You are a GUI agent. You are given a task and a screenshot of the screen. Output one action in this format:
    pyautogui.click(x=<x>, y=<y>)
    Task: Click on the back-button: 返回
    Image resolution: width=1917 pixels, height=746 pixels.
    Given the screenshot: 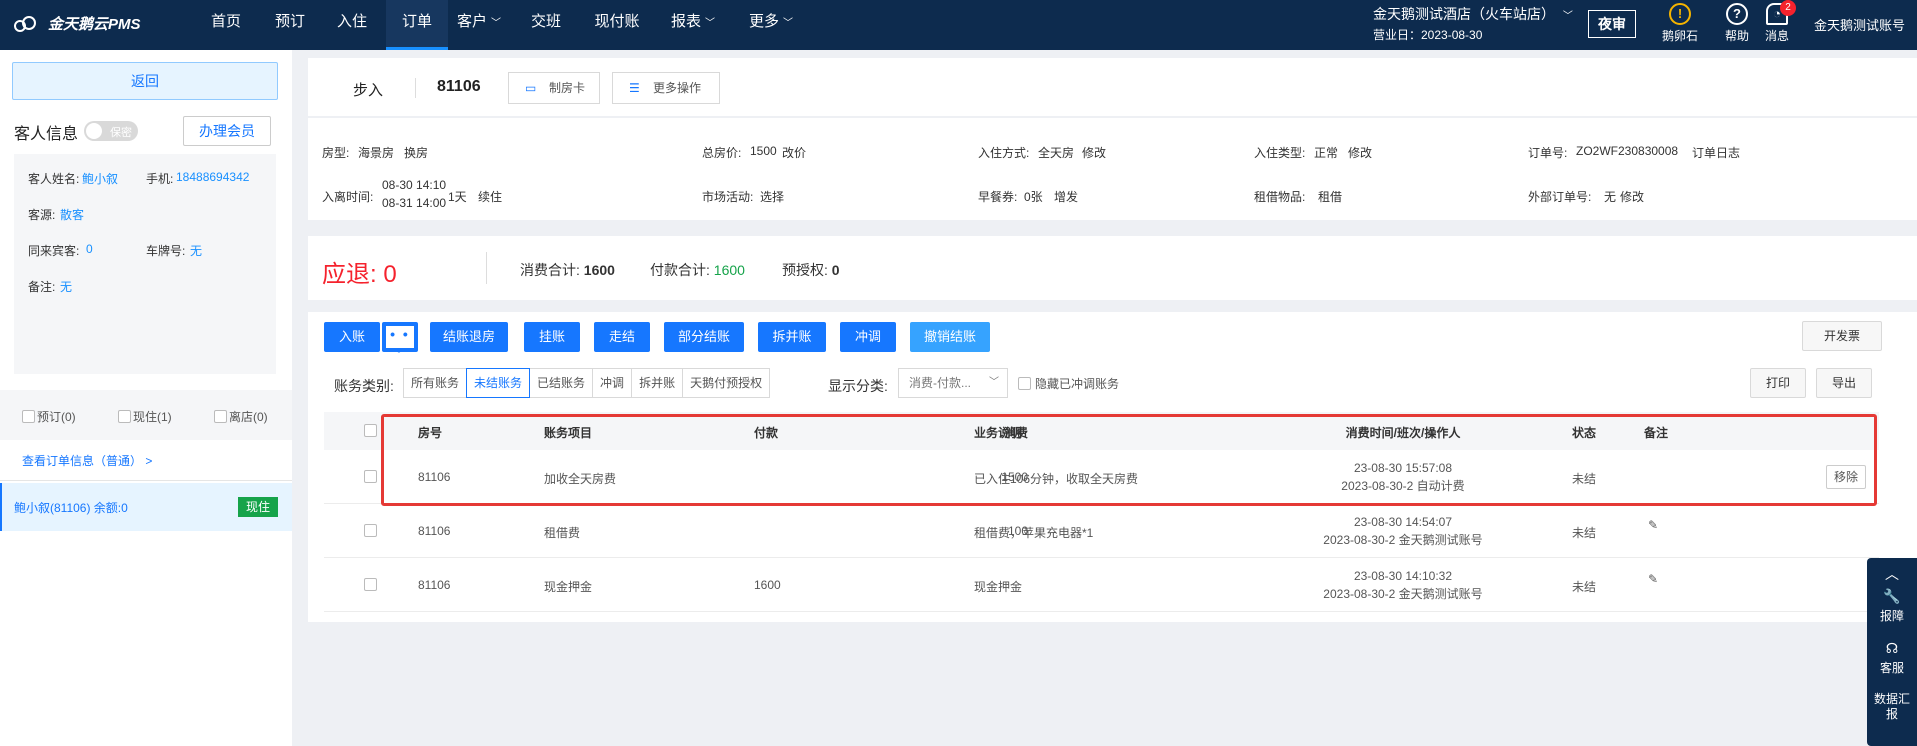 What is the action you would take?
    pyautogui.click(x=145, y=81)
    